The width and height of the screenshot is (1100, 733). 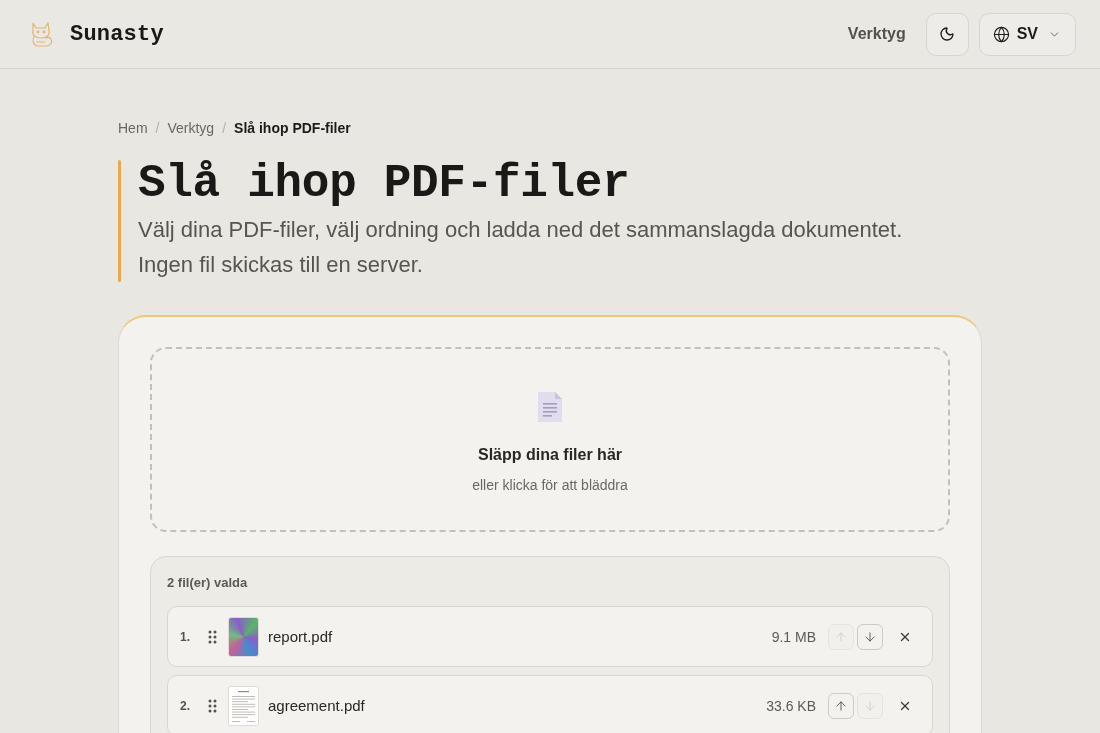 I want to click on file-size: 9.1 MB, so click(x=793, y=636).